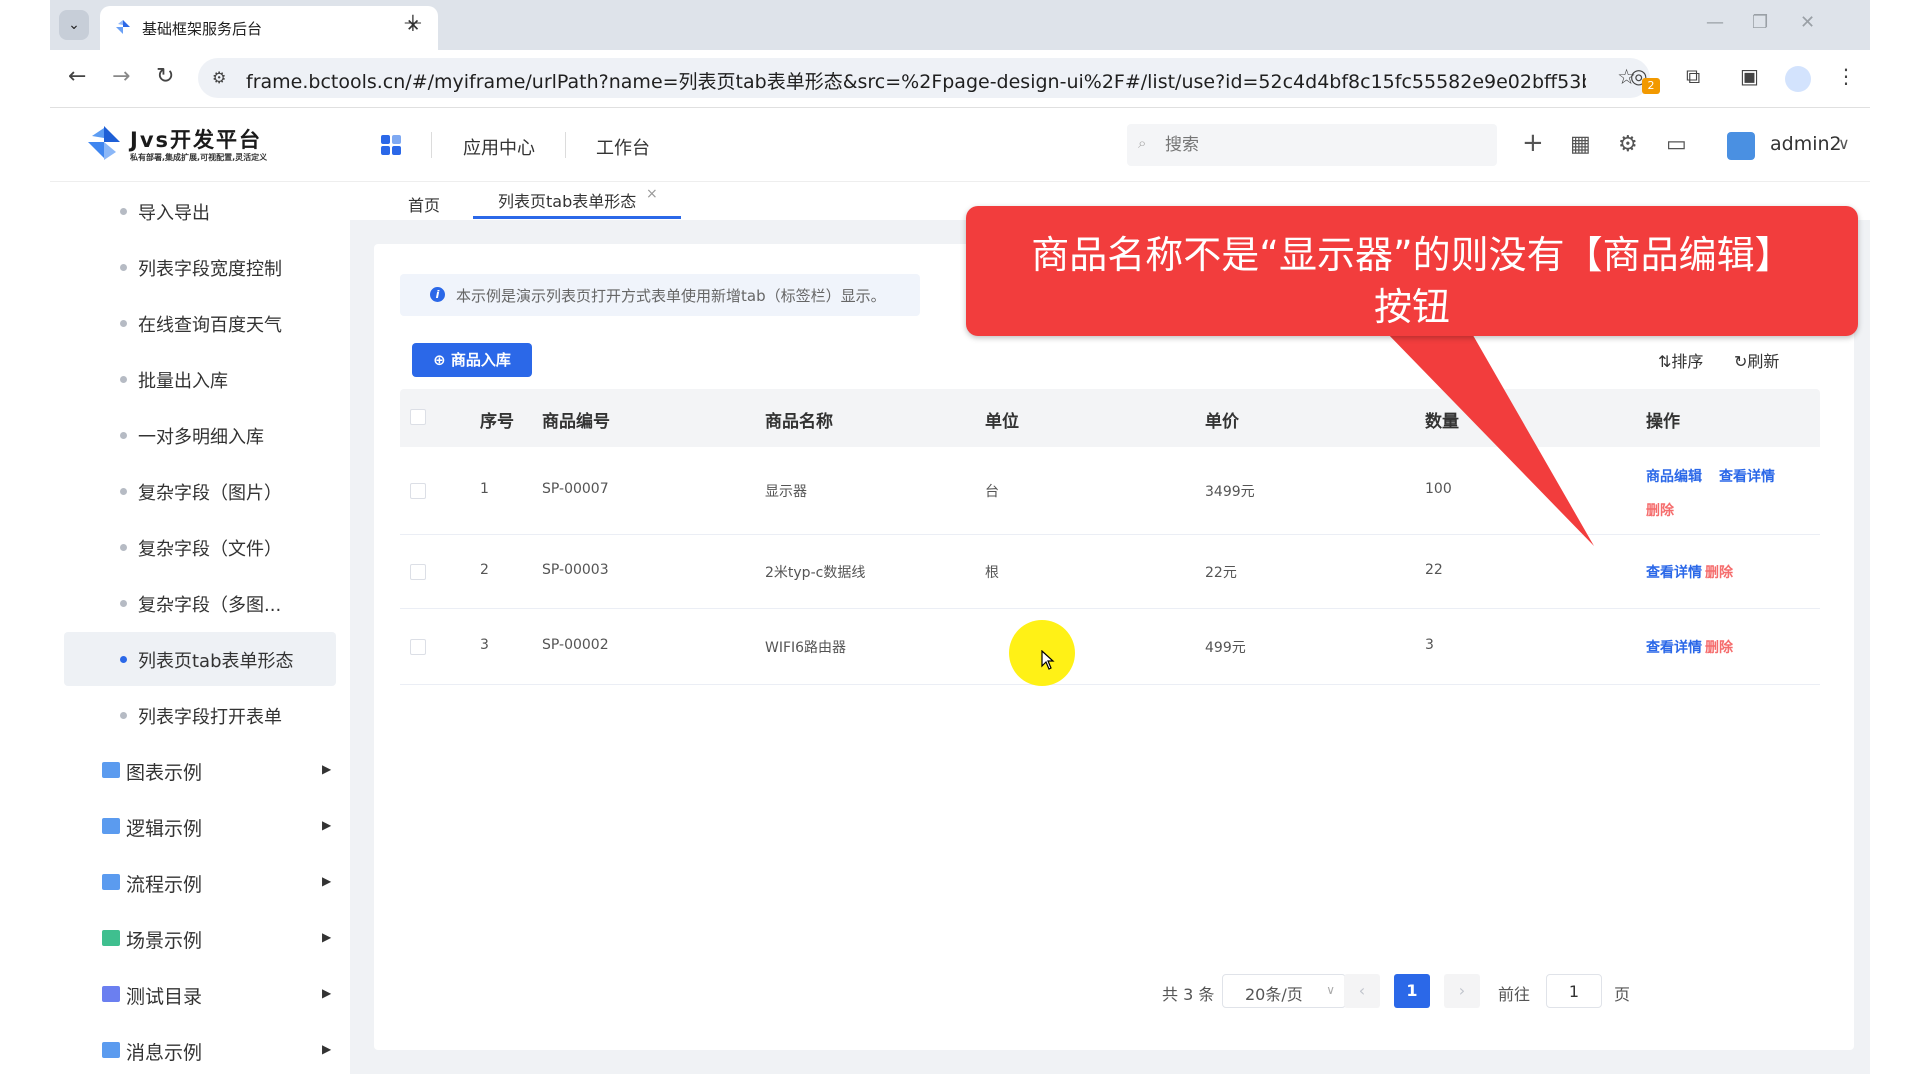  Describe the element at coordinates (1674, 476) in the screenshot. I see `edit-product-link: 商品编辑` at that location.